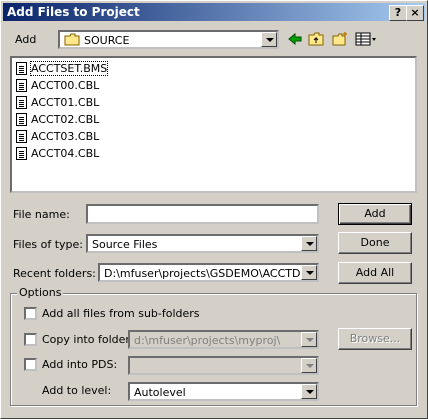  Describe the element at coordinates (168, 39) in the screenshot. I see `lookin-combo: SOURCE` at that location.